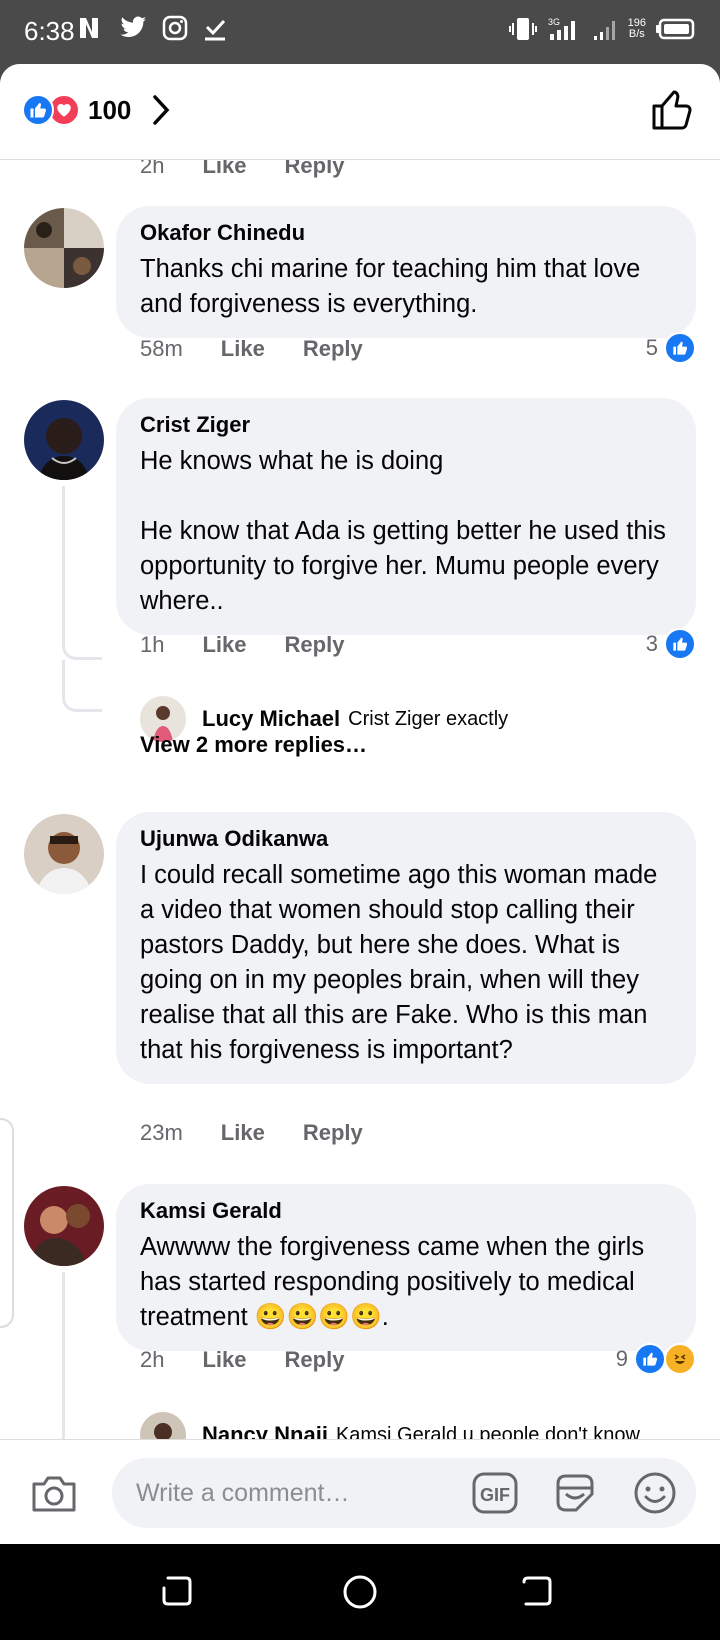 This screenshot has height=1640, width=720. Describe the element at coordinates (215, 30) in the screenshot. I see `download-done-icon` at that location.